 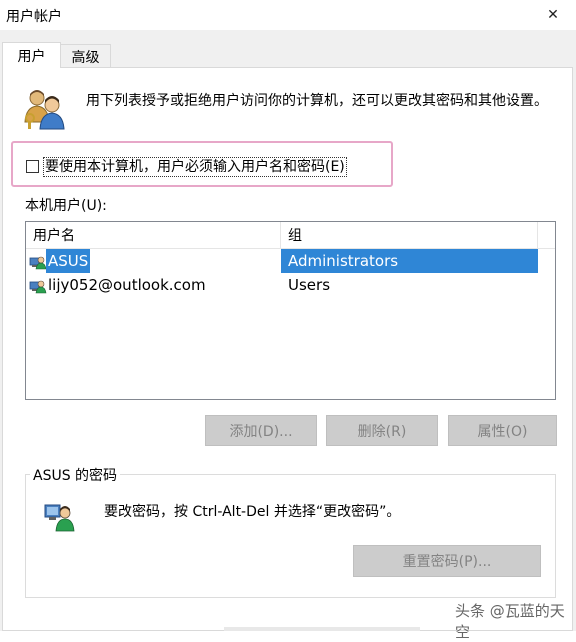 I want to click on user-name-cell: ASUS, so click(x=163, y=261).